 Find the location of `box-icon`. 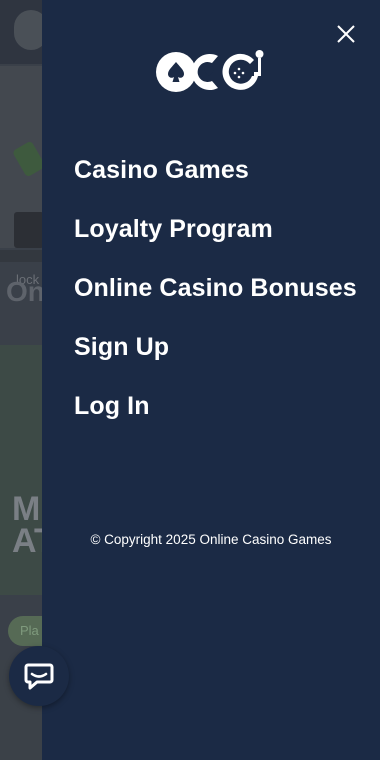

box-icon is located at coordinates (29, 230).